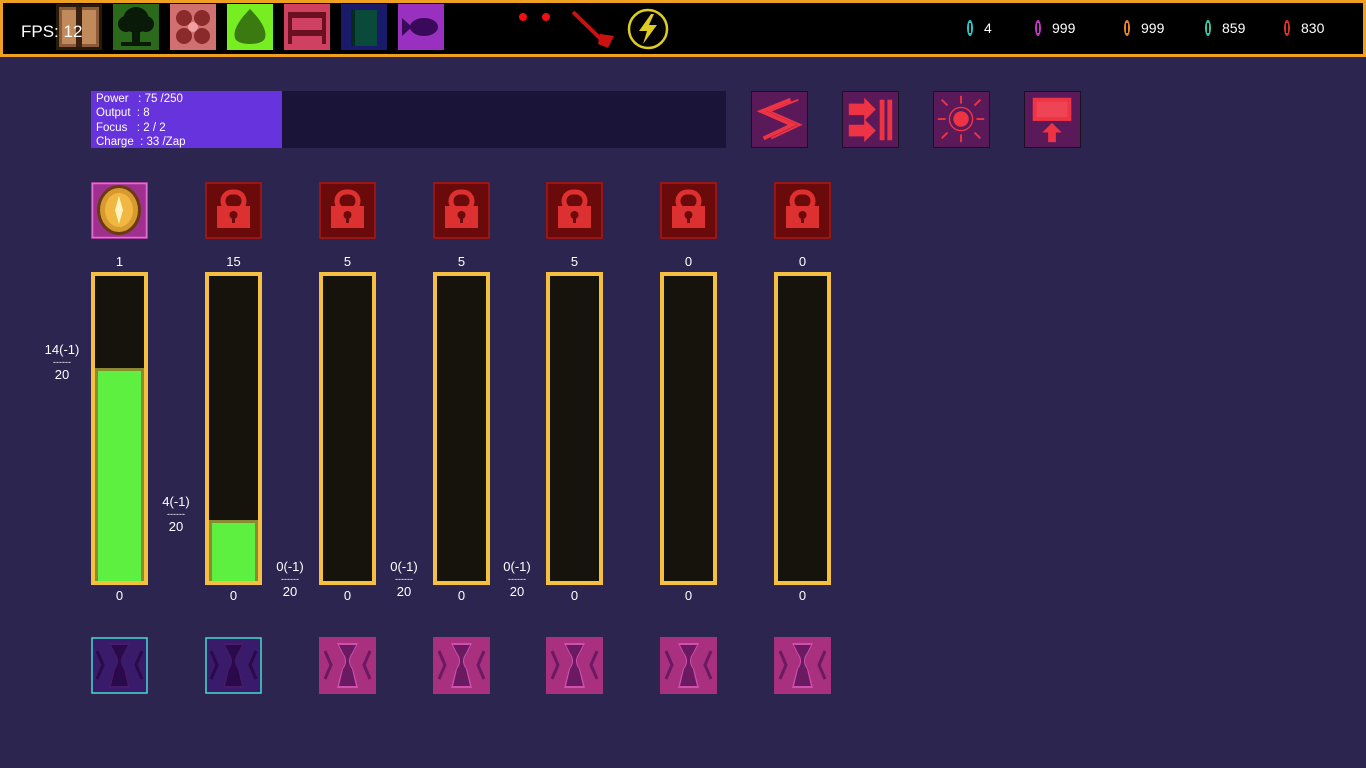 The image size is (1366, 768). What do you see at coordinates (1234, 28) in the screenshot?
I see `resource-value: 859` at bounding box center [1234, 28].